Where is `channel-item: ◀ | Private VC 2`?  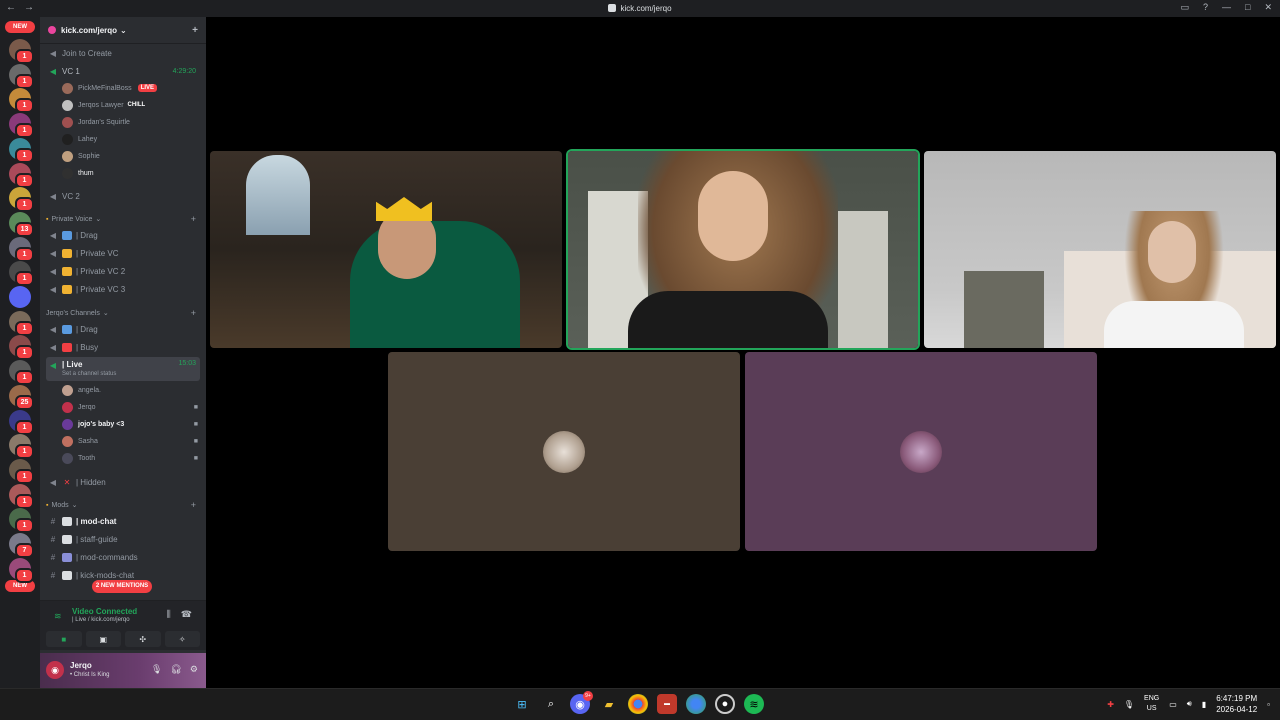
channel-item: ◀ | Private VC 2 is located at coordinates (123, 272).